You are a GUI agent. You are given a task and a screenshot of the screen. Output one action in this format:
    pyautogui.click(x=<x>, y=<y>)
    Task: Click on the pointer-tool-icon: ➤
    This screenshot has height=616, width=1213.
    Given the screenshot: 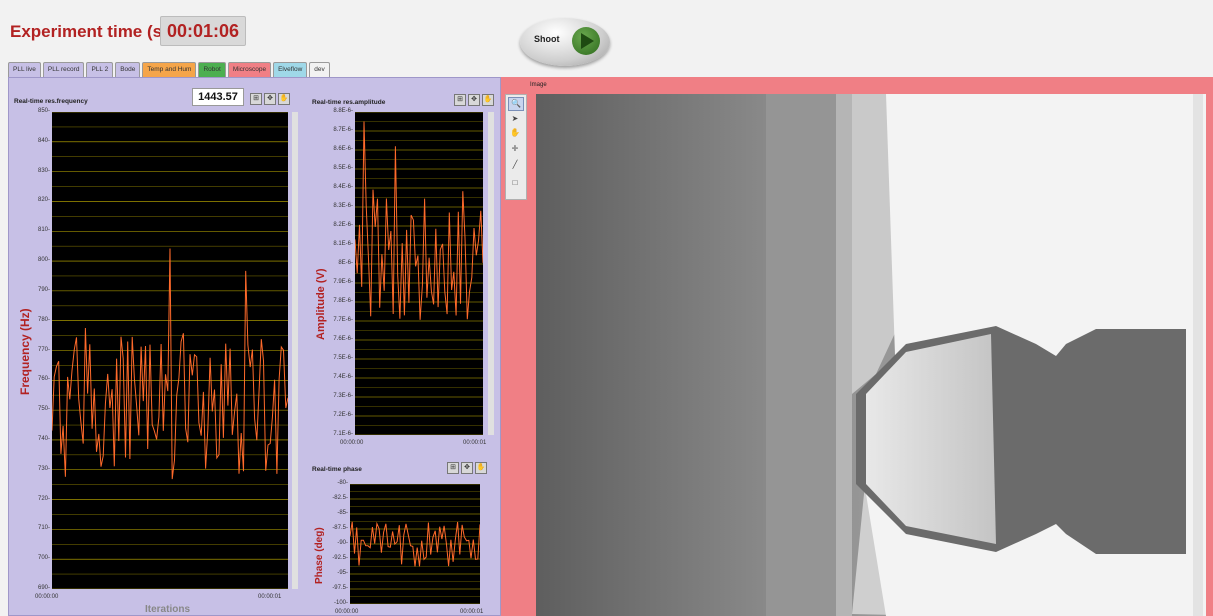 What is the action you would take?
    pyautogui.click(x=515, y=119)
    